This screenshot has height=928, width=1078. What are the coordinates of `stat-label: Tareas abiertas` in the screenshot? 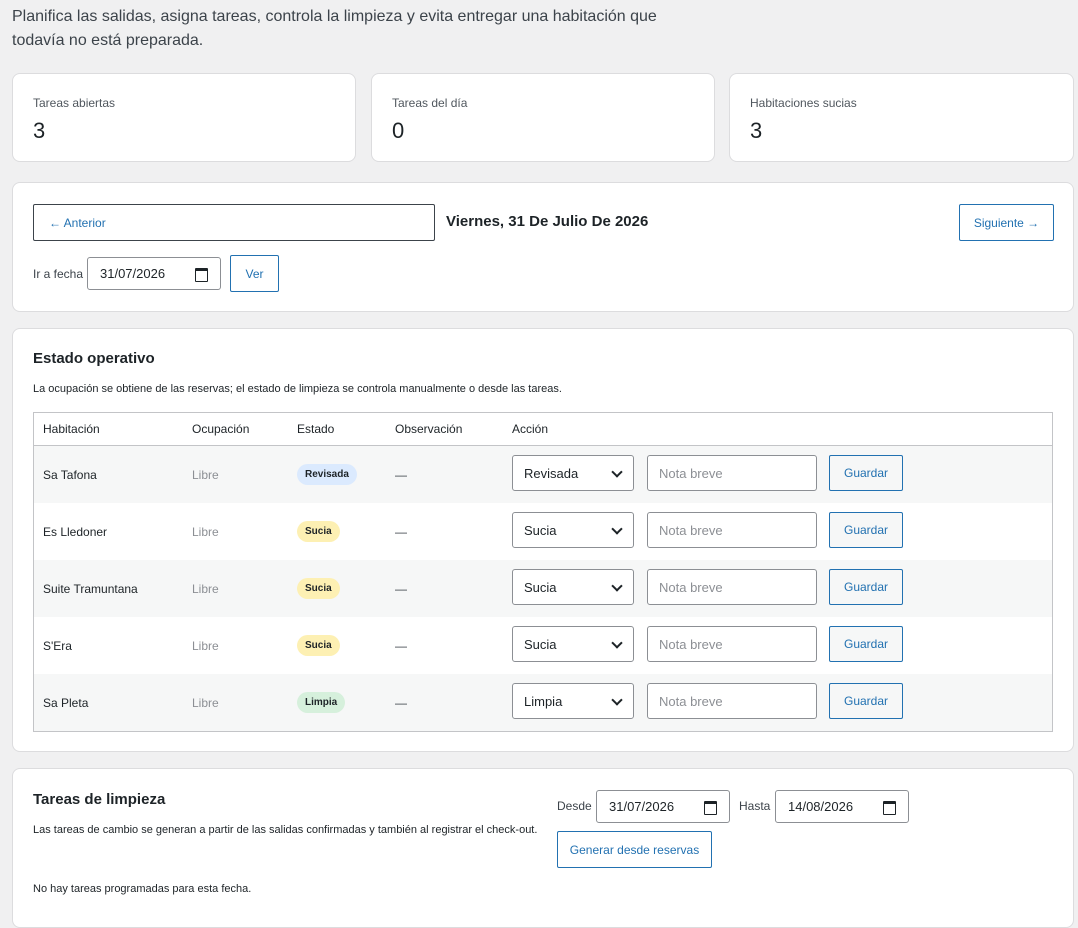 It's located at (74, 103).